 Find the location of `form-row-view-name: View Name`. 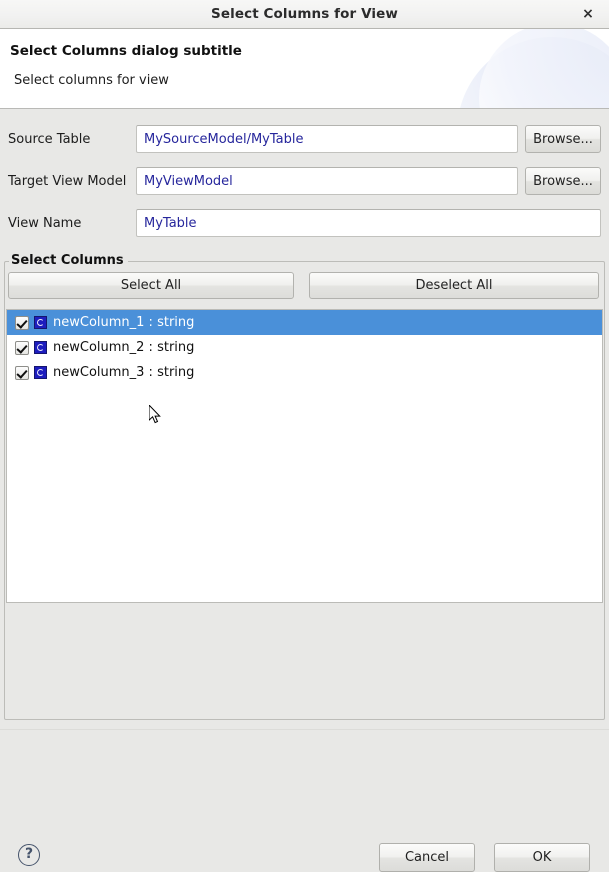

form-row-view-name: View Name is located at coordinates (304, 226).